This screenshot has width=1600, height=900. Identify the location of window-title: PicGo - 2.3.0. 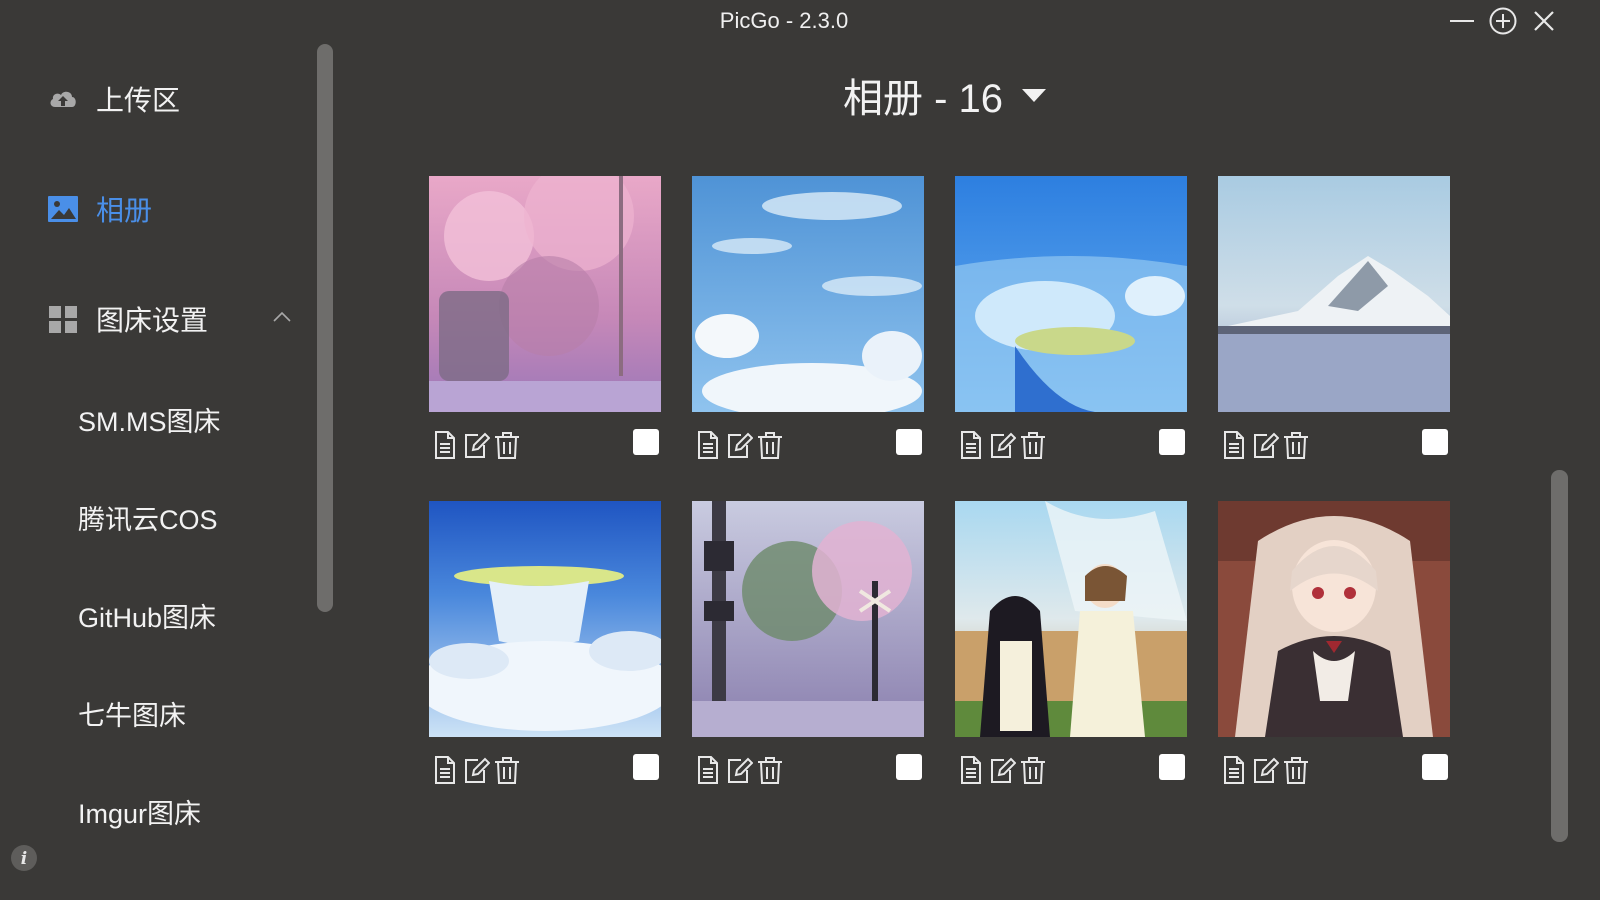
(784, 20).